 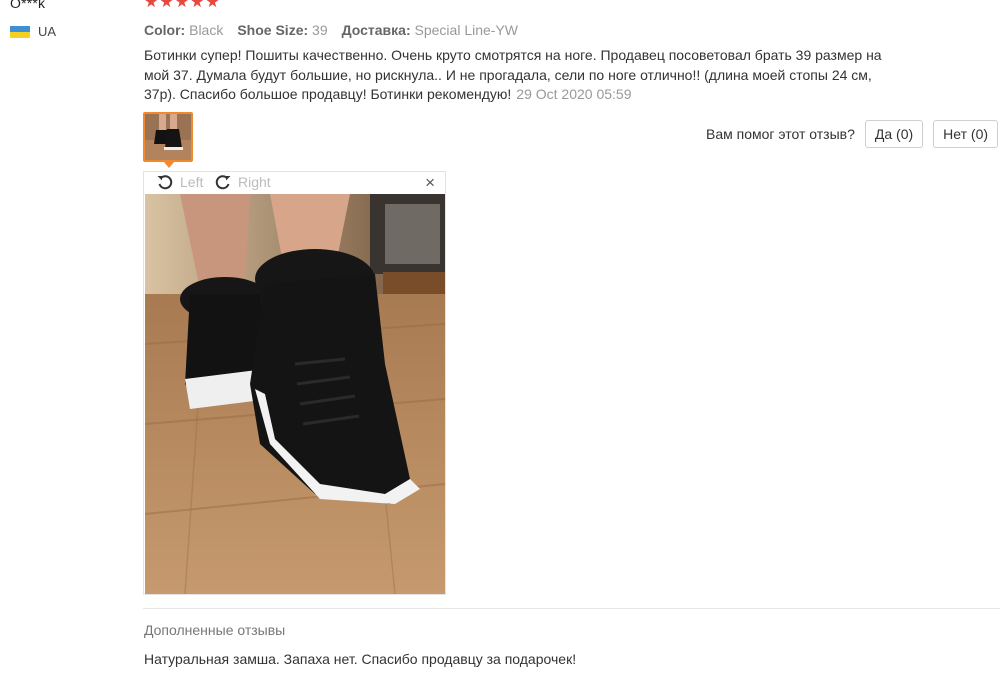 I want to click on photo-thumbnail, so click(x=168, y=137).